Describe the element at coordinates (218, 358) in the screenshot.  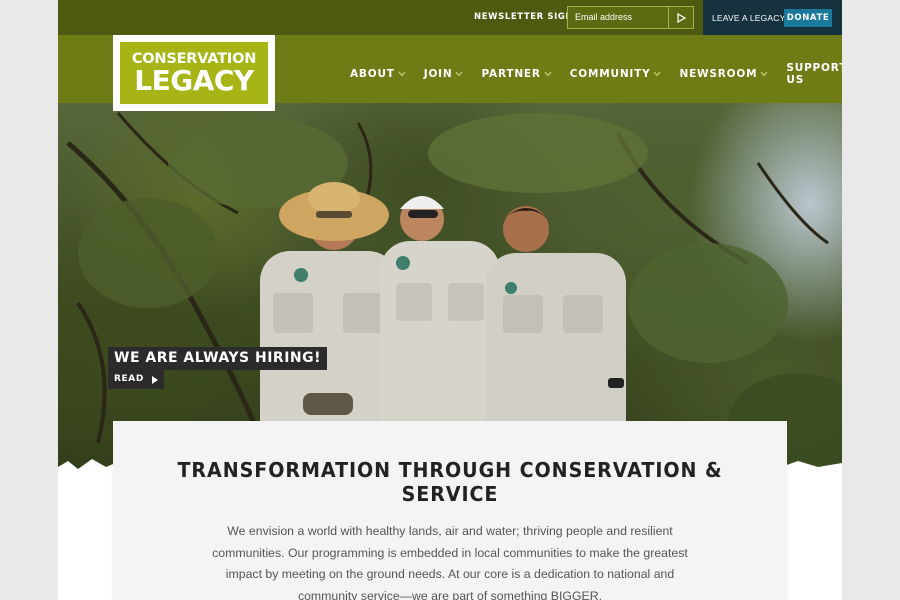
I see `hiring-callout: WE ARE ALWAYS HIRING!` at that location.